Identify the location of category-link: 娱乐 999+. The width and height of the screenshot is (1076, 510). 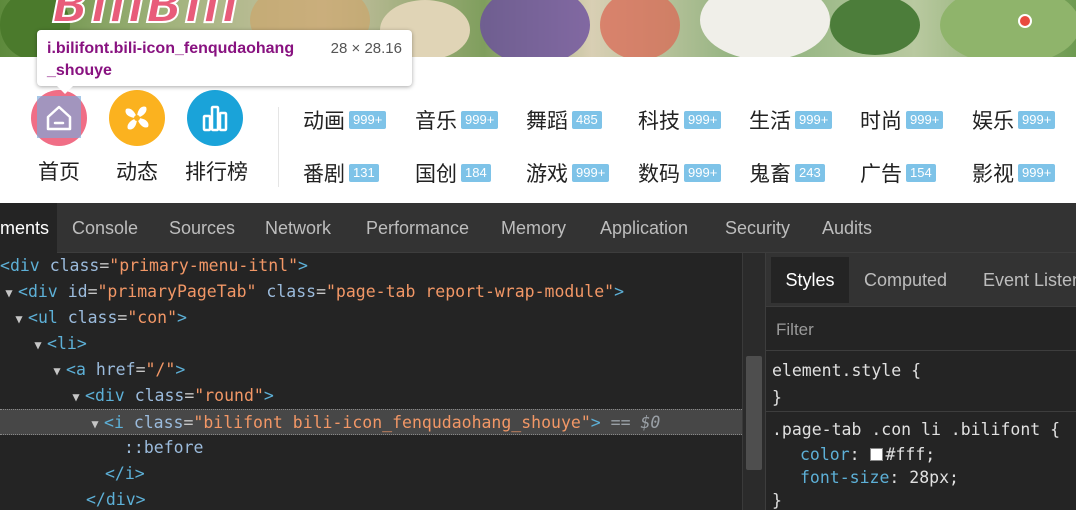
(1014, 120).